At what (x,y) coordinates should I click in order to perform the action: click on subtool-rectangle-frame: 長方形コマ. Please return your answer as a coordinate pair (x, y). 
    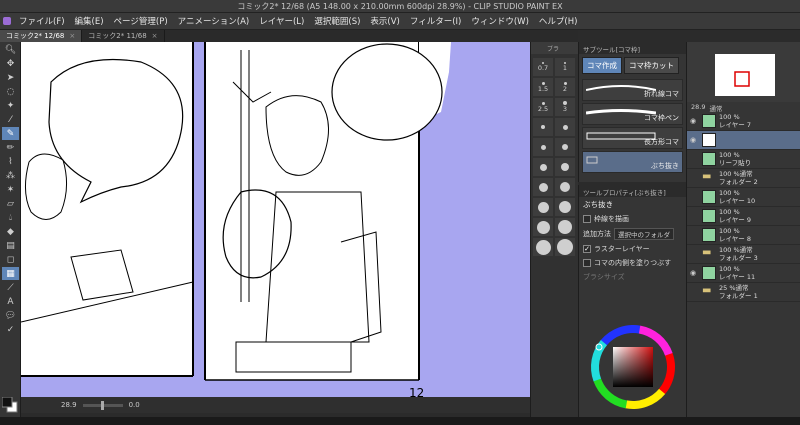
    Looking at the image, I should click on (632, 138).